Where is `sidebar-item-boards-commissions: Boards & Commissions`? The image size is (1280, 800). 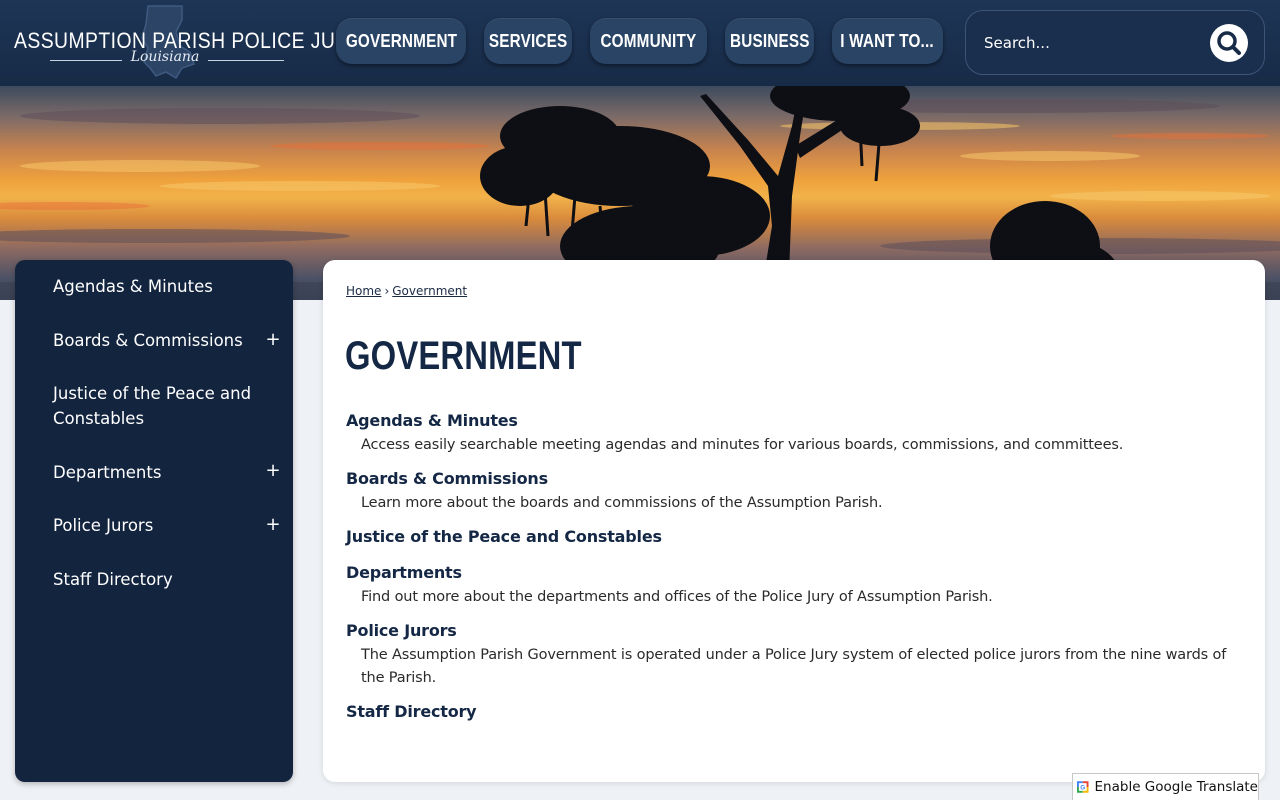
sidebar-item-boards-commissions: Boards & Commissions is located at coordinates (153, 340).